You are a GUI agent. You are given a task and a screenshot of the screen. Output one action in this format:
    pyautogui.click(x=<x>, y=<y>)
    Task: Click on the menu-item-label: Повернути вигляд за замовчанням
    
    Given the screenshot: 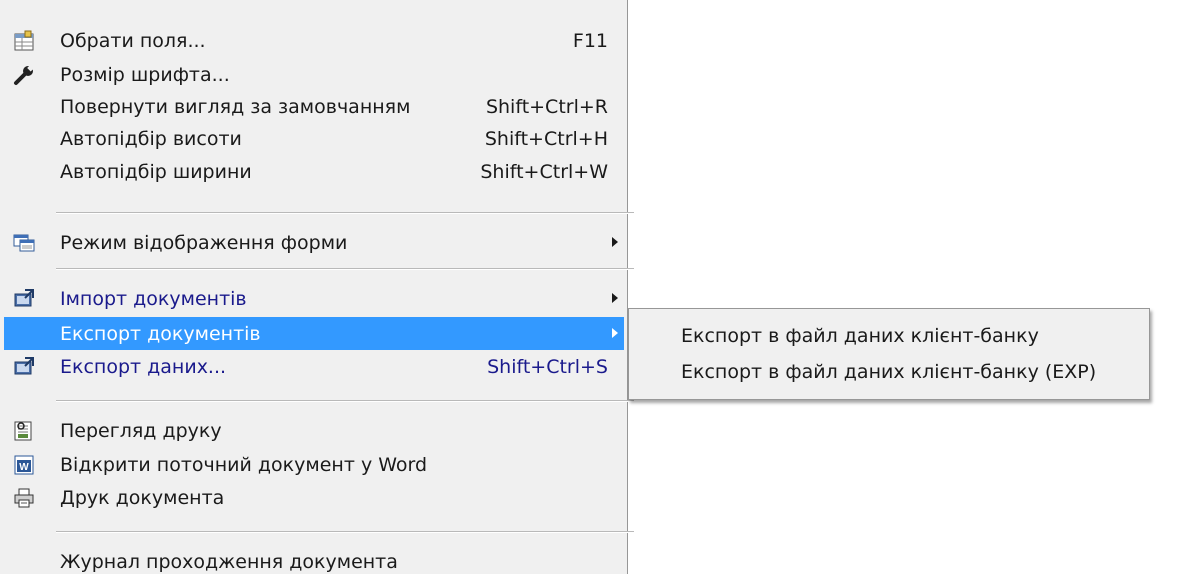 What is the action you would take?
    pyautogui.click(x=235, y=107)
    